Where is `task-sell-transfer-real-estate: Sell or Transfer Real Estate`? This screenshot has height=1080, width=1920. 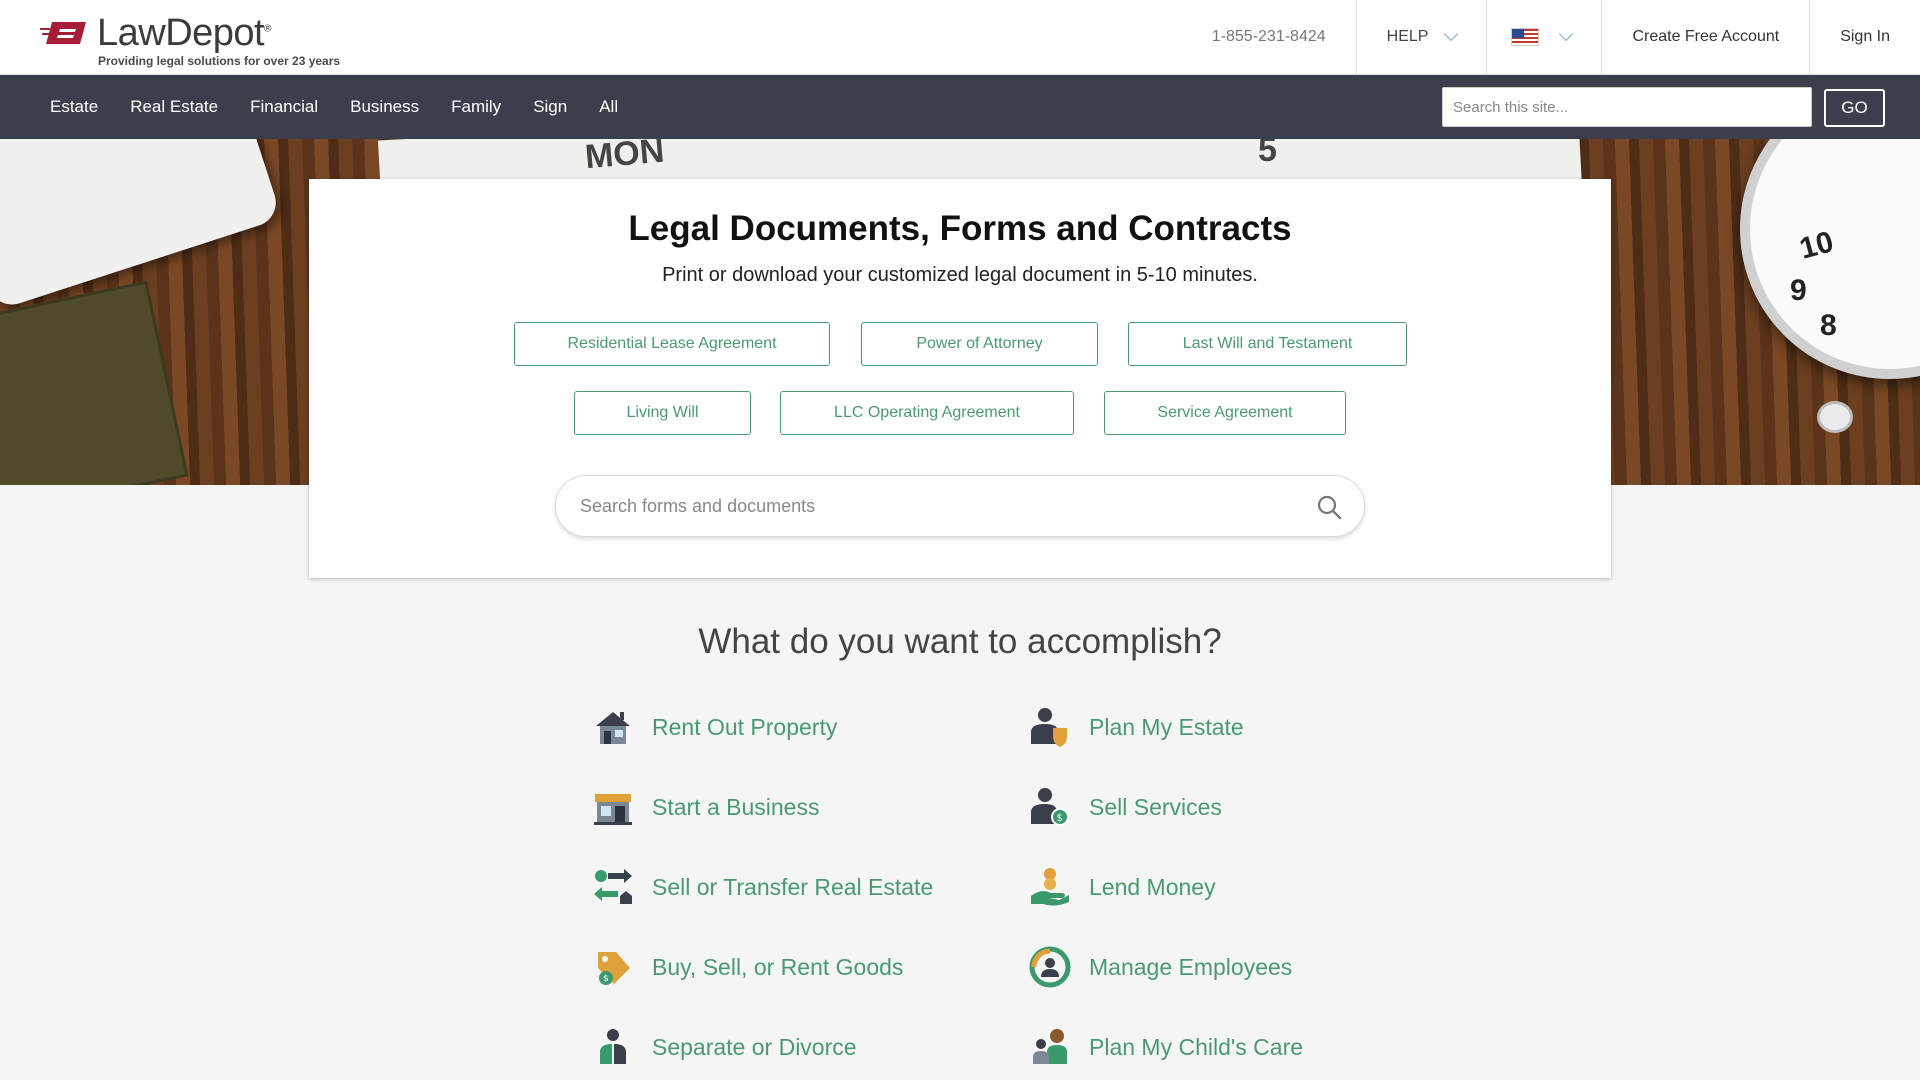 task-sell-transfer-real-estate: Sell or Transfer Real Estate is located at coordinates (762, 887).